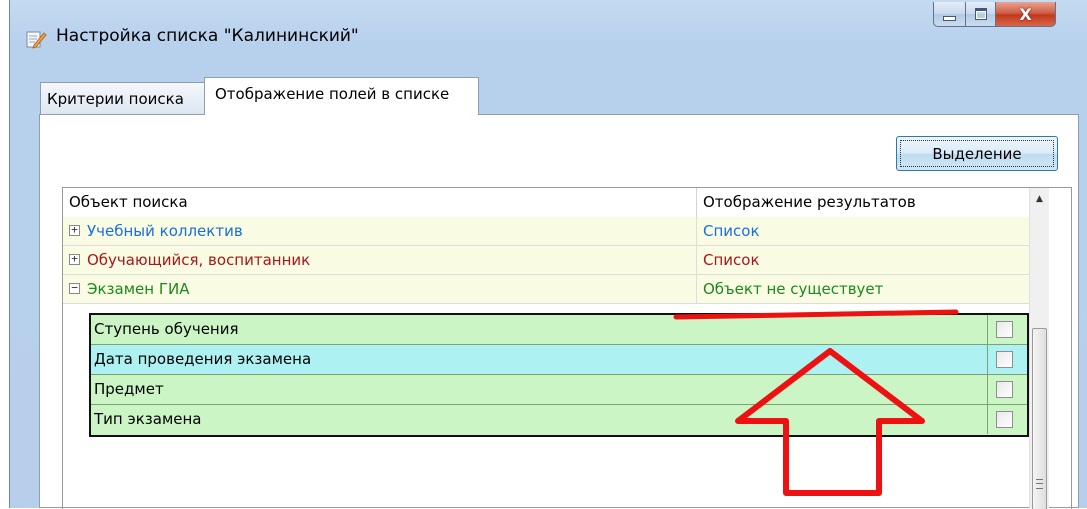 Image resolution: width=1087 pixels, height=509 pixels. Describe the element at coordinates (1039, 418) in the screenshot. I see `scroll-thumb` at that location.